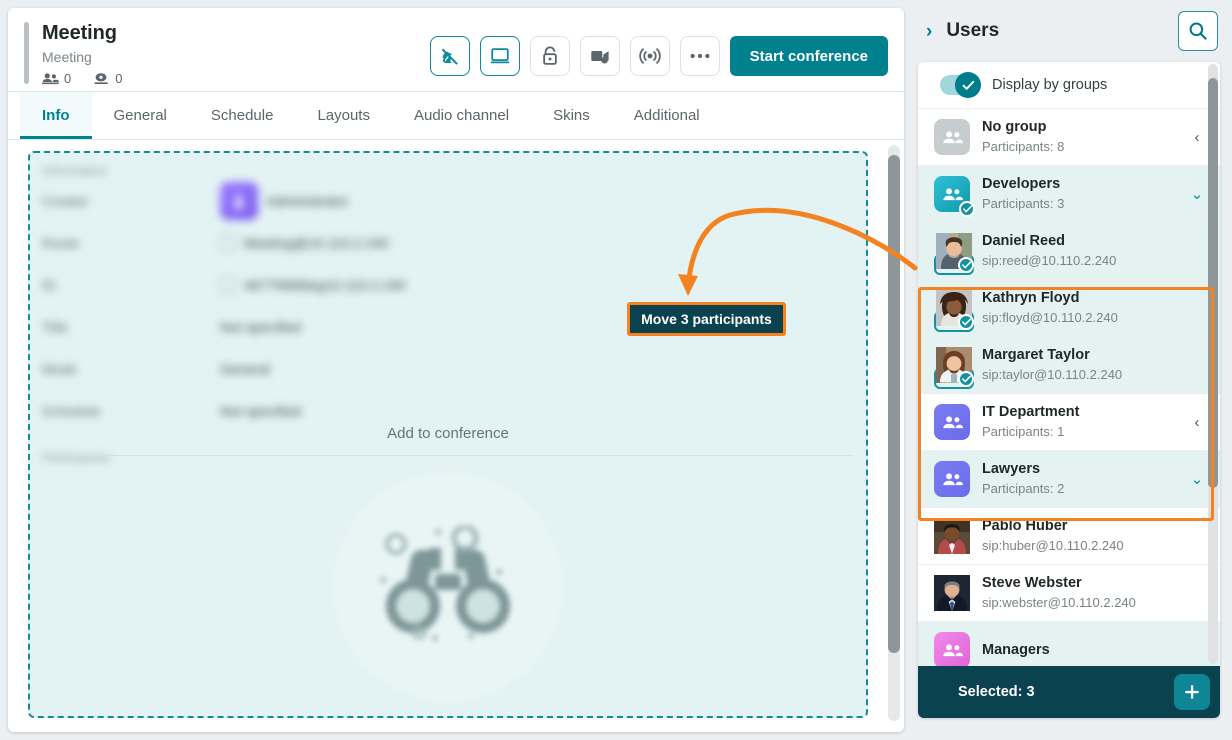 The image size is (1232, 740). I want to click on tab-skins: Skins, so click(571, 115).